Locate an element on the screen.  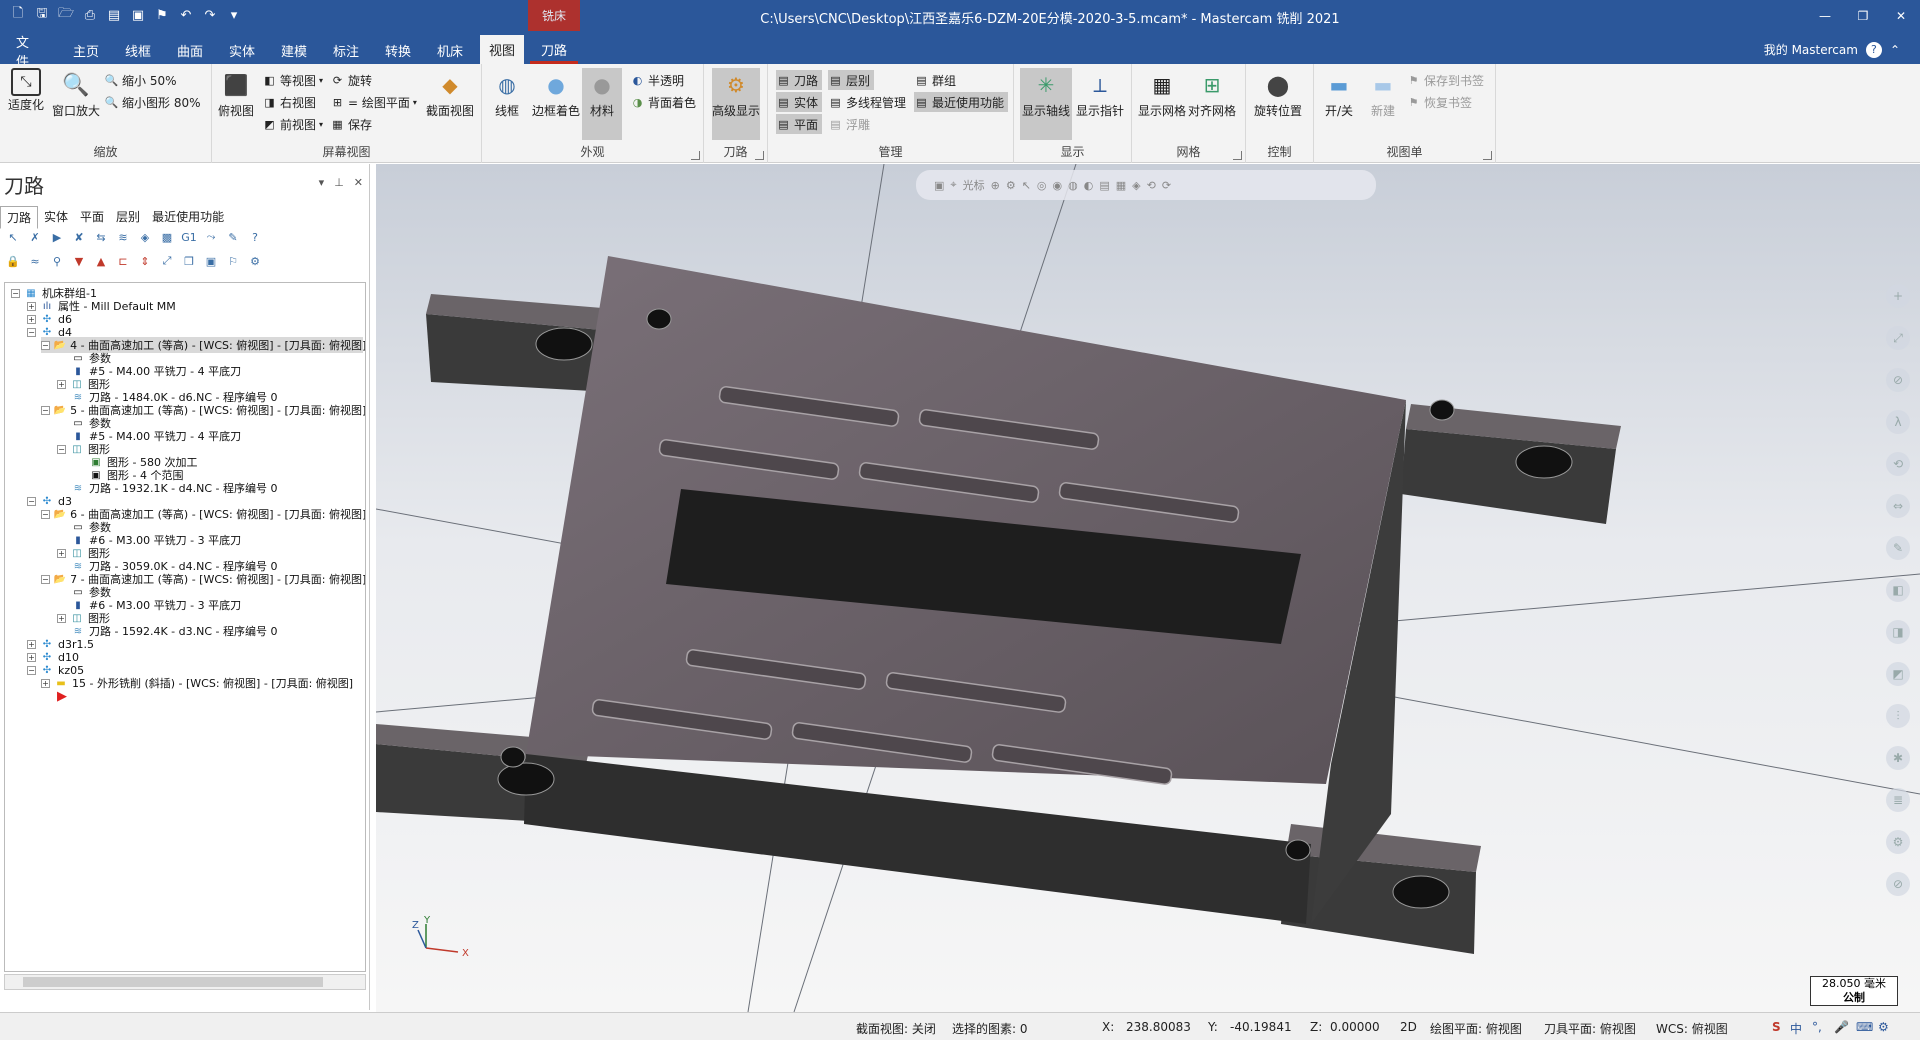
multithread-manager-button: ▤ 多线程管理 is located at coordinates (867, 102).